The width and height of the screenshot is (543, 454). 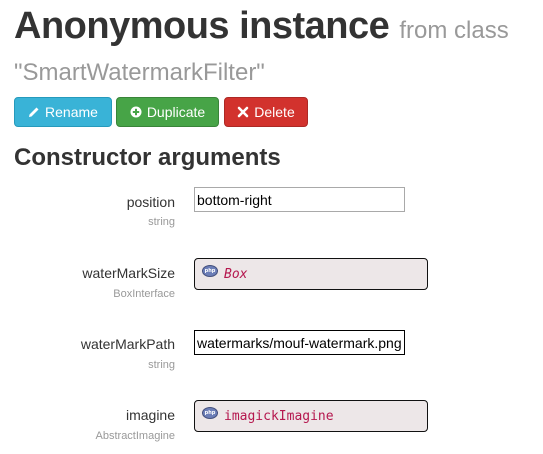 What do you see at coordinates (139, 72) in the screenshot?
I see `class-name: "SmartWatermarkFilter"` at bounding box center [139, 72].